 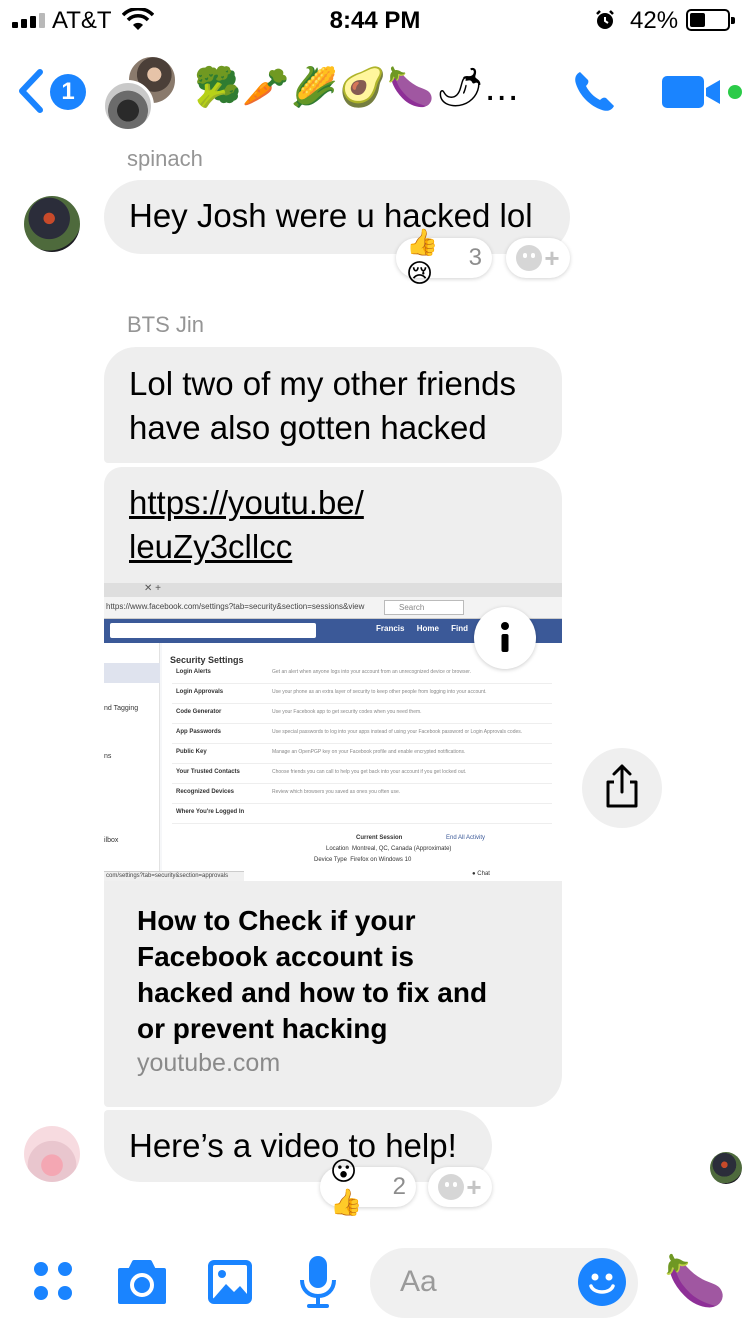 I want to click on message-composer: Aa 🍆, so click(x=375, y=1282).